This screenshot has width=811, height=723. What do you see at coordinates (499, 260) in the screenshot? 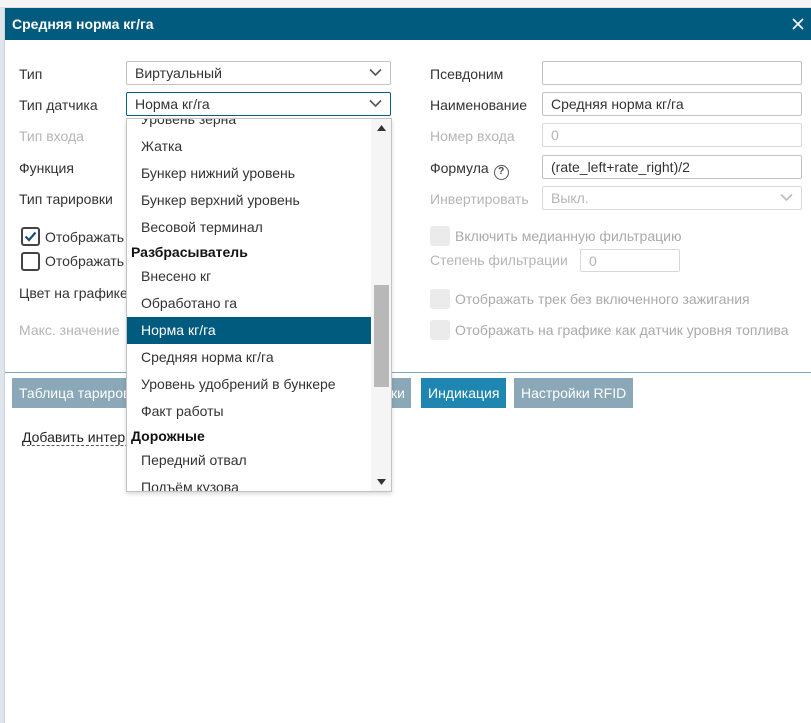
I see `filter-degree-label: Степень фильтрации` at bounding box center [499, 260].